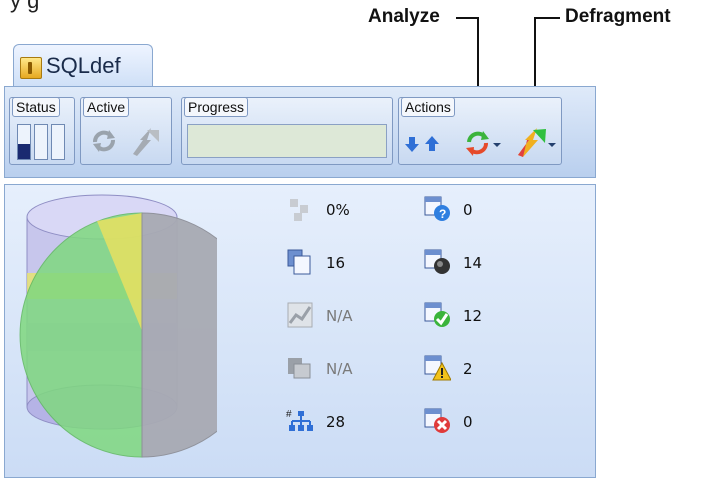  I want to click on analyze-dropdown-icon, so click(497, 145).